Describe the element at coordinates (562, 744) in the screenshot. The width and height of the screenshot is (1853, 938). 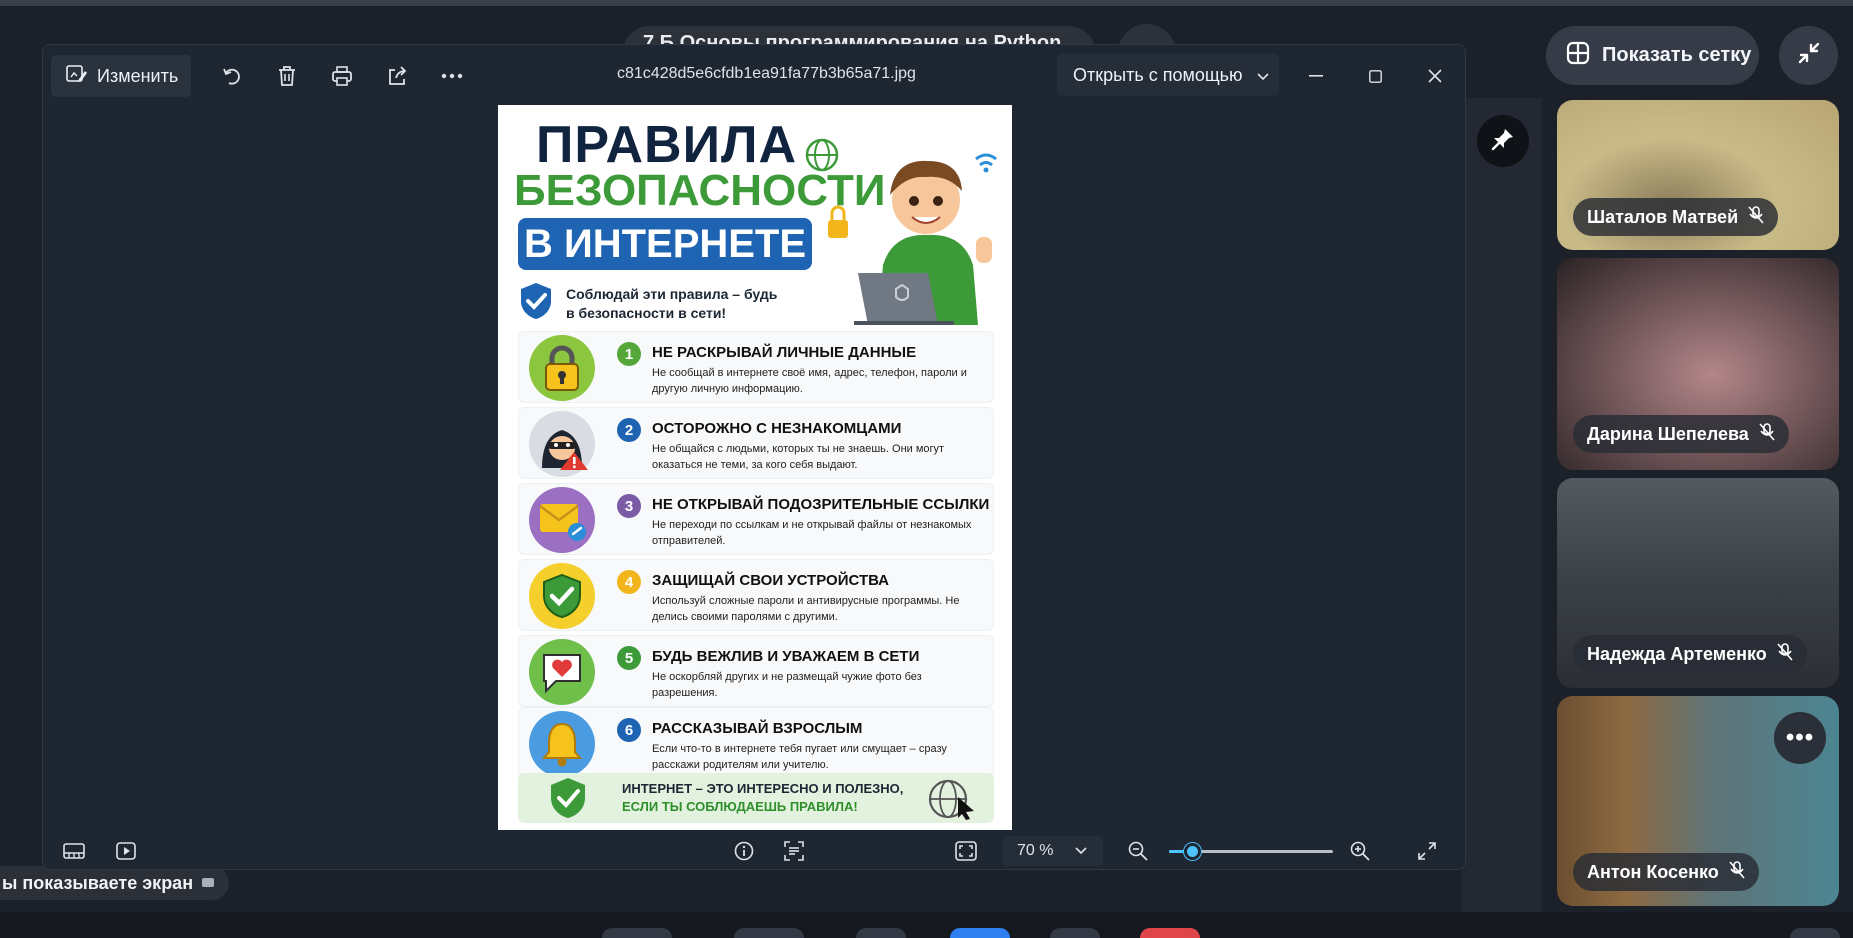
I see `bell-icon` at that location.